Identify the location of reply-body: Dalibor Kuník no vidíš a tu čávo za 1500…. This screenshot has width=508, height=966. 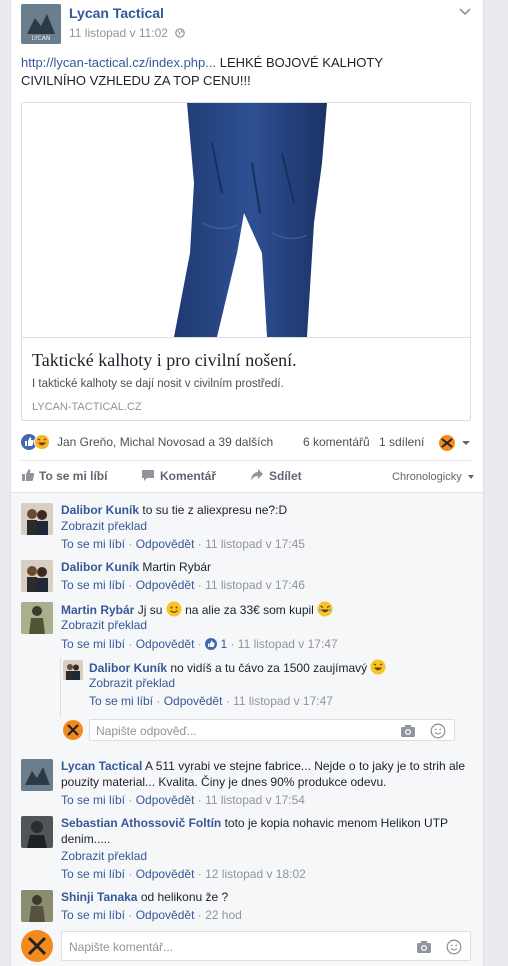
(284, 667).